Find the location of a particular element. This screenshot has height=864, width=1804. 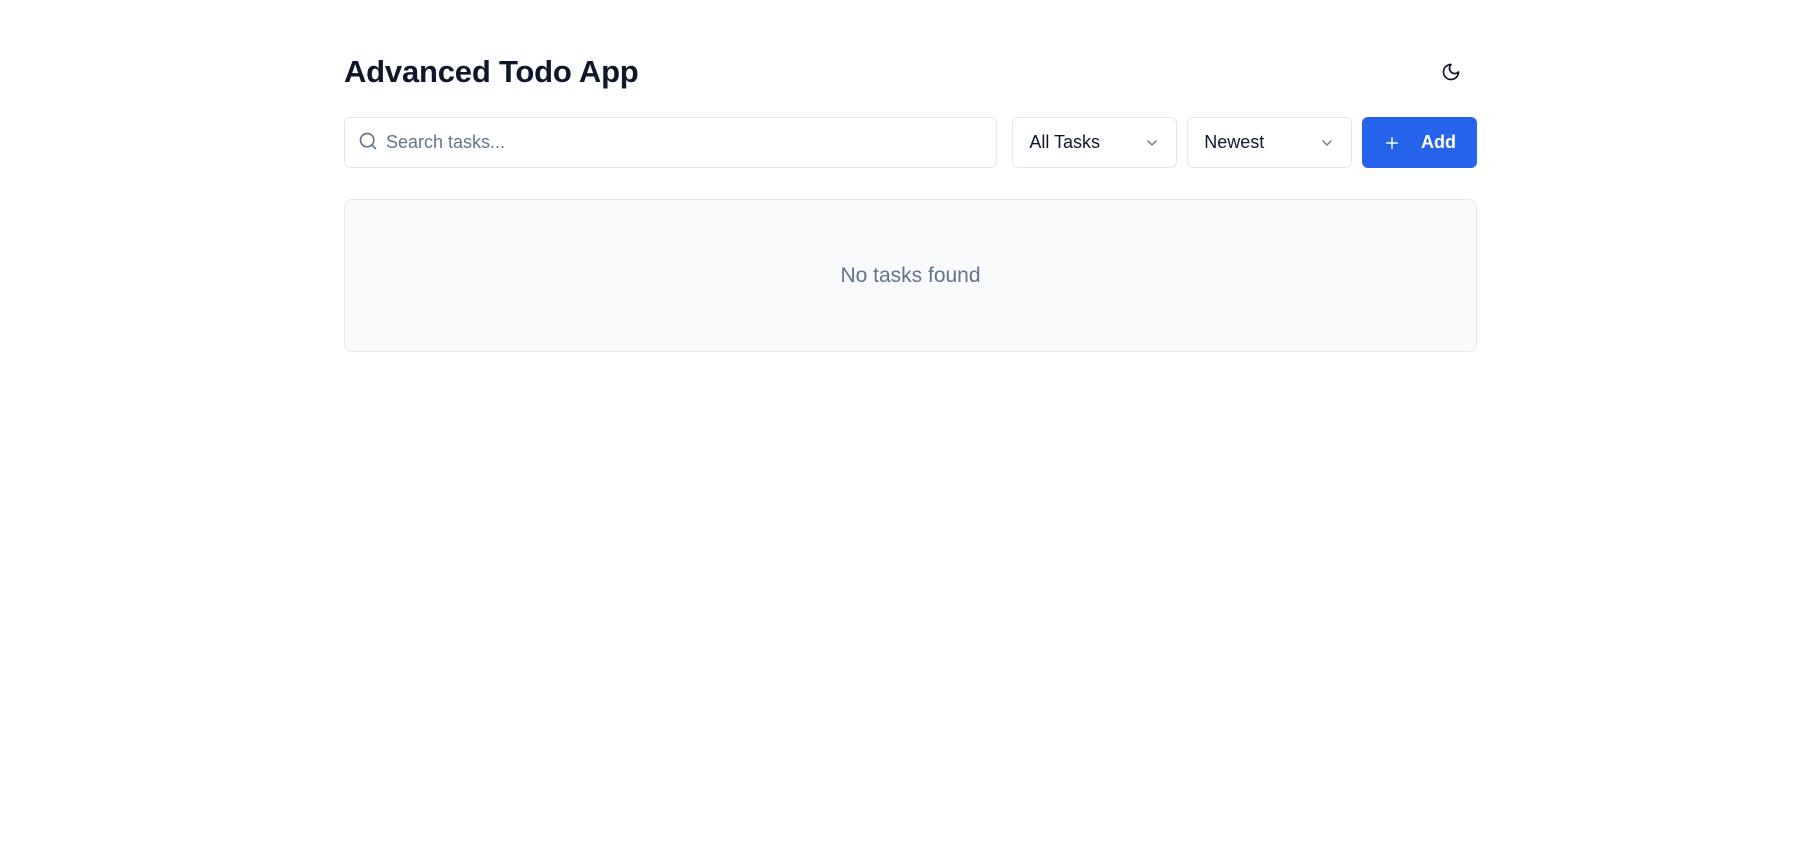

sort-select: Newest is located at coordinates (1270, 142).